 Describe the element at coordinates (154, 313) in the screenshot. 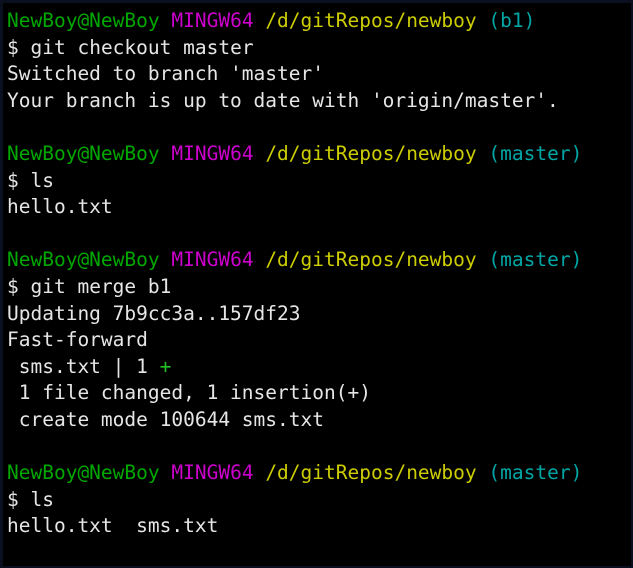

I see `output-text: Updating 7b9cc3a..157df23` at that location.